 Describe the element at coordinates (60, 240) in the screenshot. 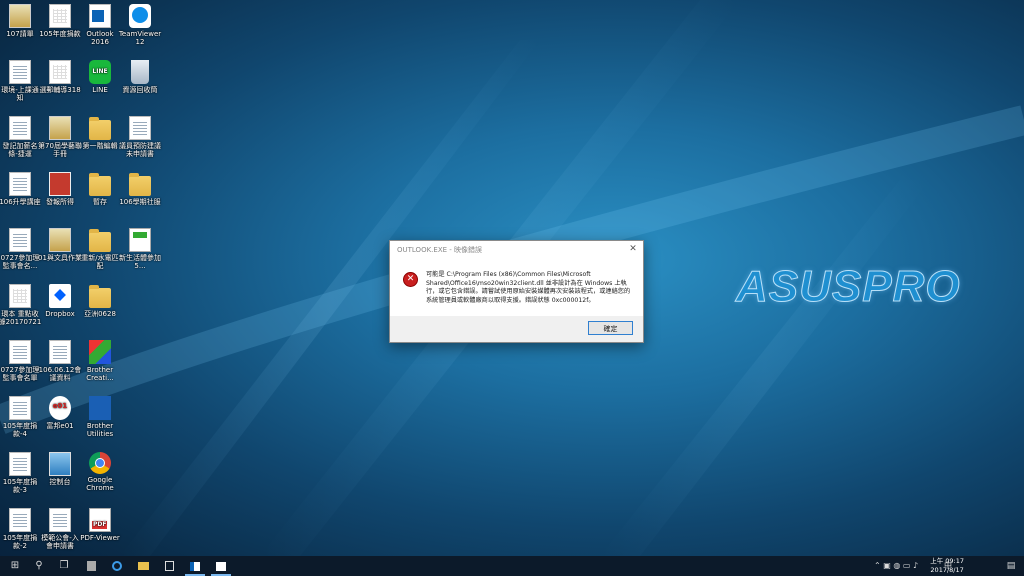

I see `picture-icon` at that location.